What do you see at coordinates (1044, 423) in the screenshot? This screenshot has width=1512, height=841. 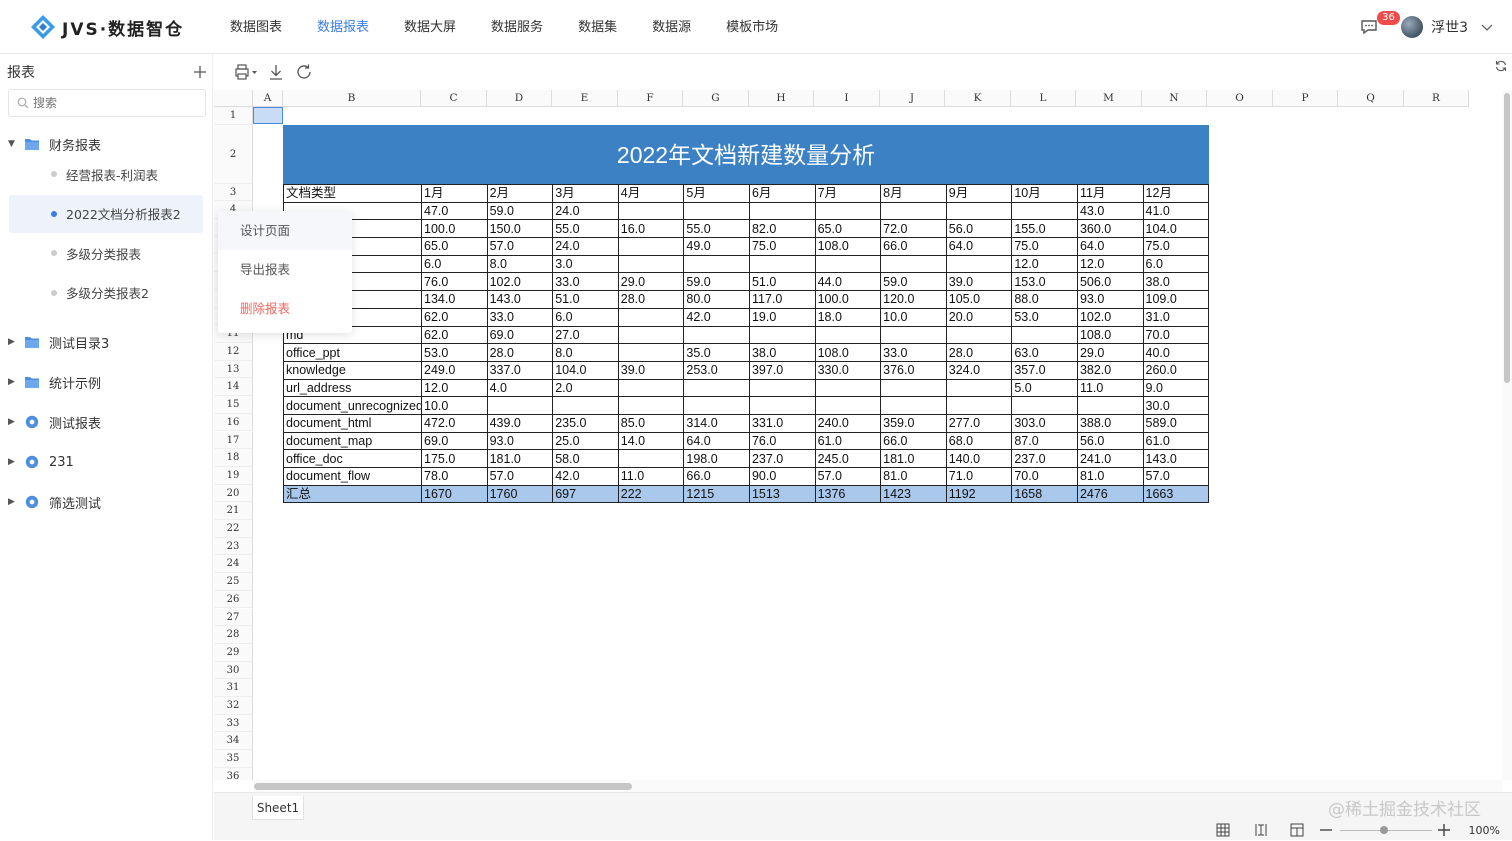 I see `table-cell: 303.0` at bounding box center [1044, 423].